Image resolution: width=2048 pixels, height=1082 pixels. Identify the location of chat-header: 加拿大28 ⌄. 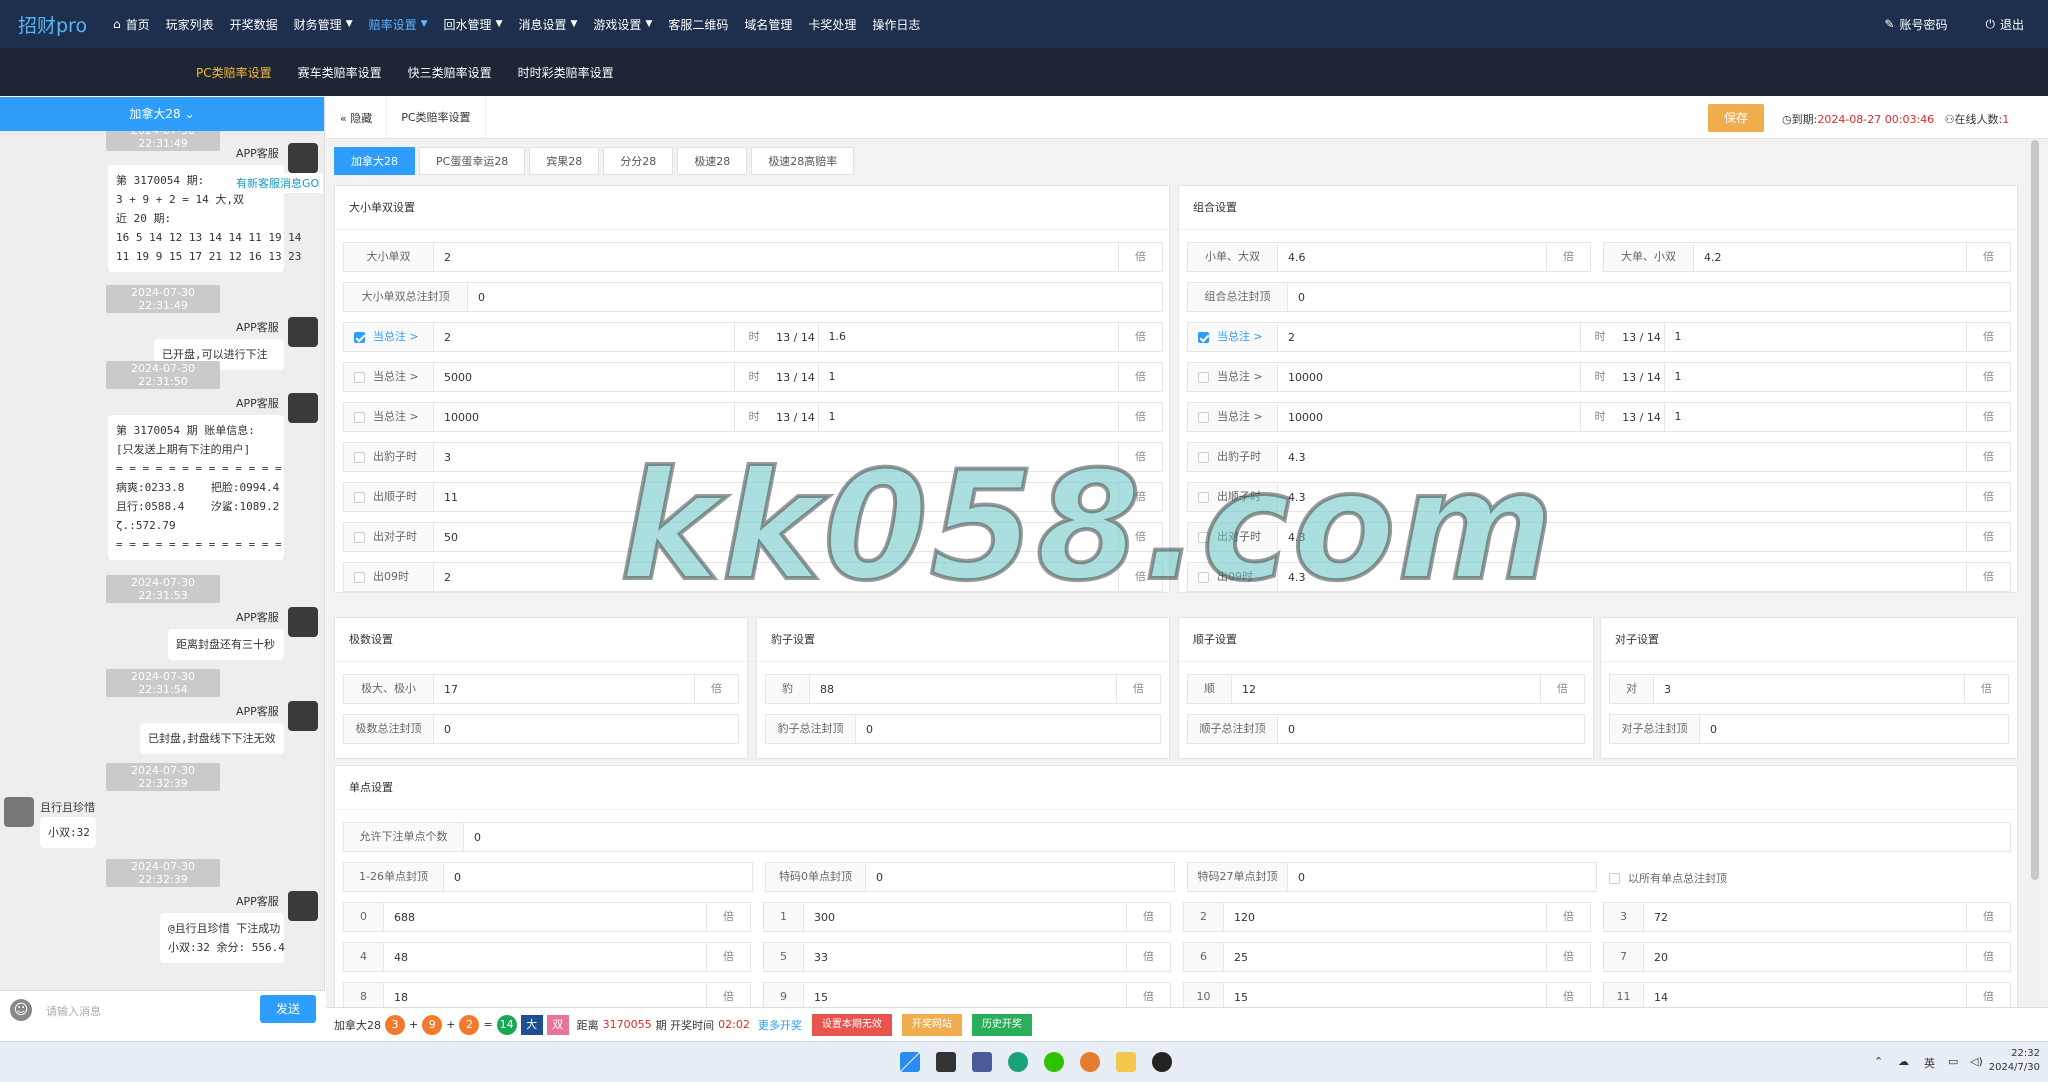
(162, 114).